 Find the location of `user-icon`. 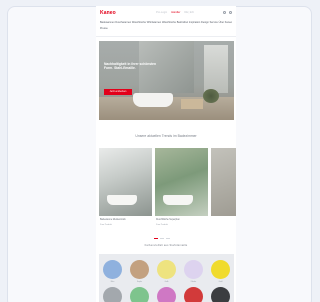

user-icon is located at coordinates (230, 12).